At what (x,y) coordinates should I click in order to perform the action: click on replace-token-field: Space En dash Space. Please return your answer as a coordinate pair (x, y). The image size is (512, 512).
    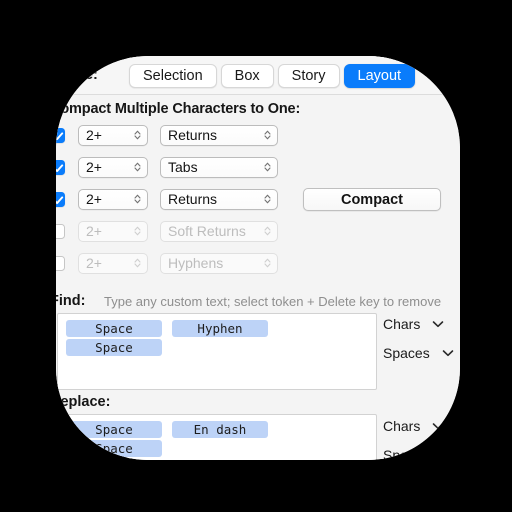
    Looking at the image, I should click on (217, 437).